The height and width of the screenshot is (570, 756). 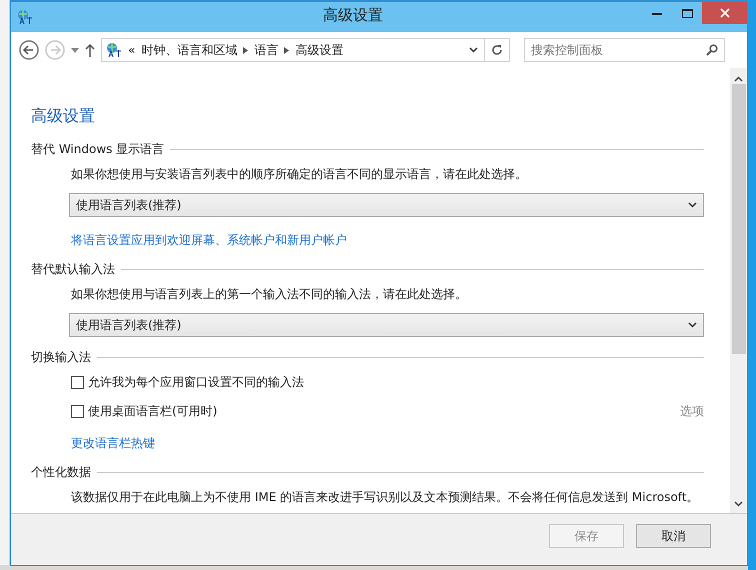 What do you see at coordinates (687, 13) in the screenshot?
I see `maximize-icon` at bounding box center [687, 13].